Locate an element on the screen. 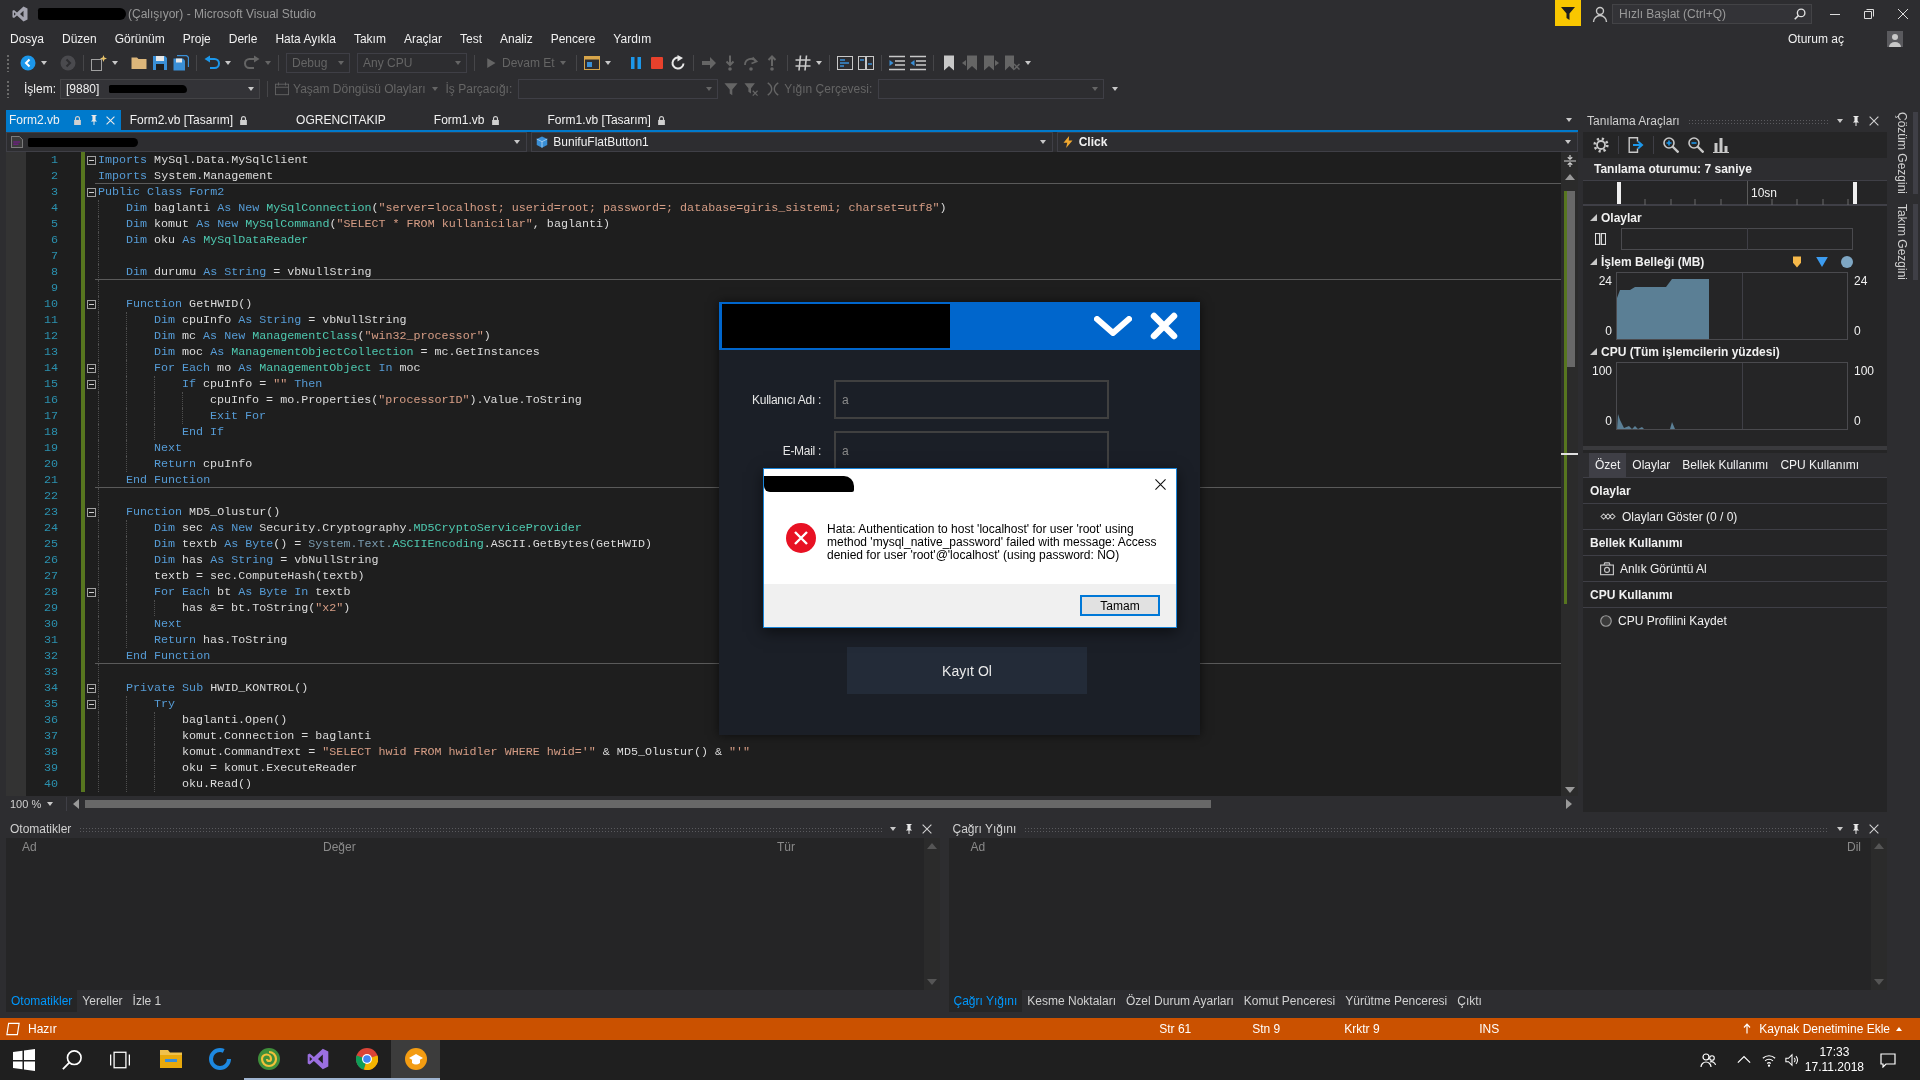 The width and height of the screenshot is (1920, 1080). document-tab: OGRENCITAKIP is located at coordinates (359, 120).